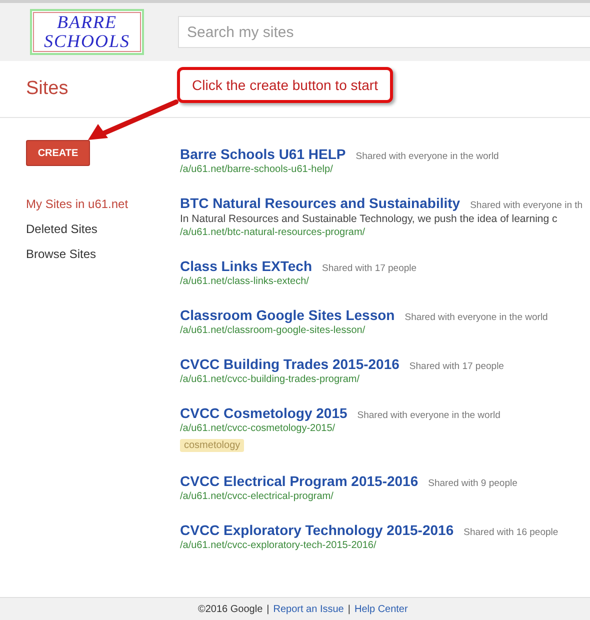 This screenshot has width=590, height=620. Describe the element at coordinates (103, 204) in the screenshot. I see `nav-link: My Sites in u61.net` at that location.